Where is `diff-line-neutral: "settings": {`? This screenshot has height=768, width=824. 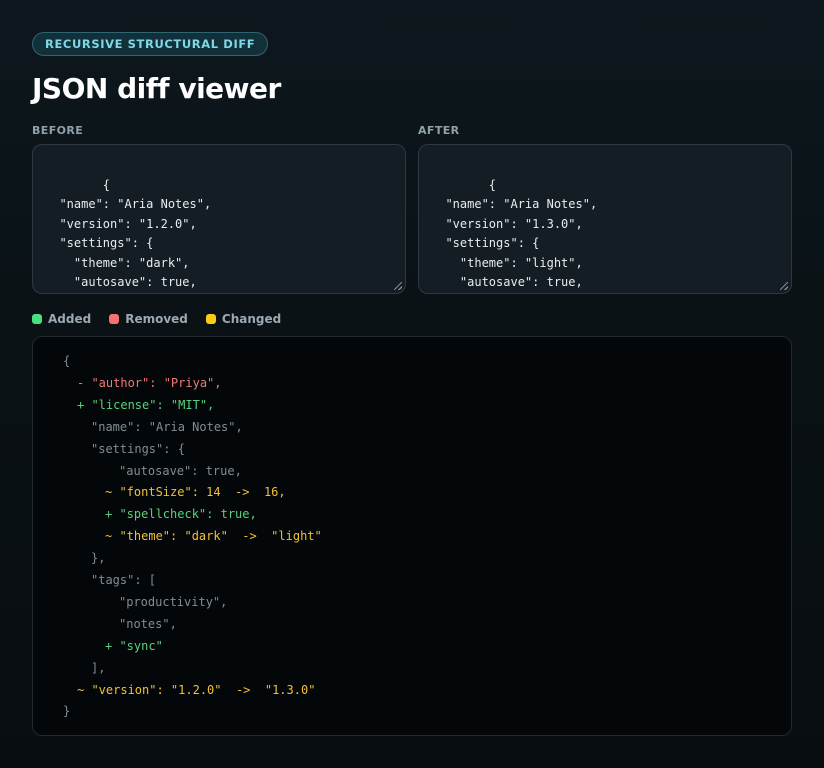 diff-line-neutral: "settings": { is located at coordinates (138, 448).